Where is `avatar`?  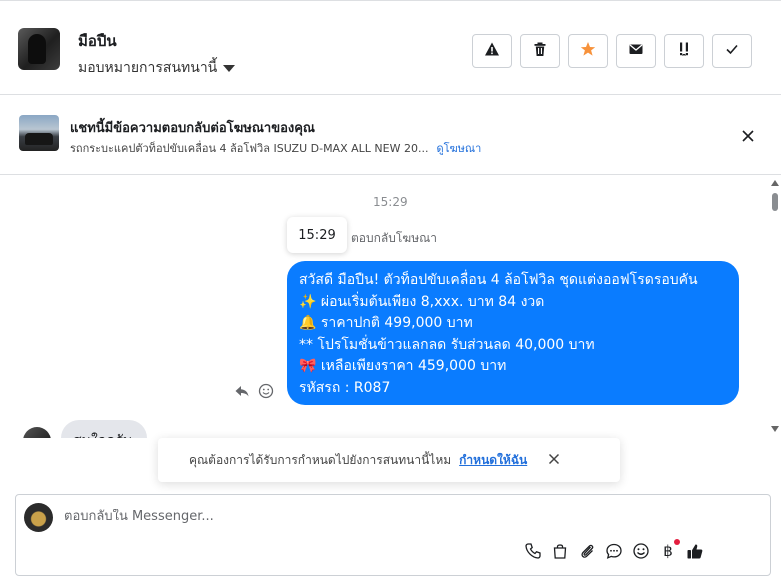
avatar is located at coordinates (39, 49).